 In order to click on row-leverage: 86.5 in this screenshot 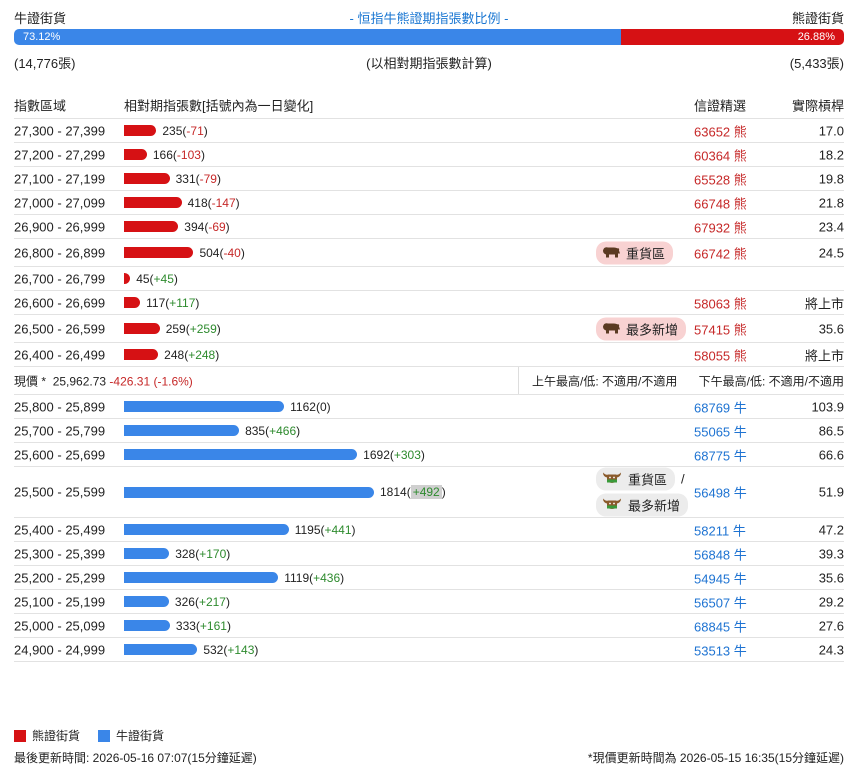, I will do `click(831, 430)`.